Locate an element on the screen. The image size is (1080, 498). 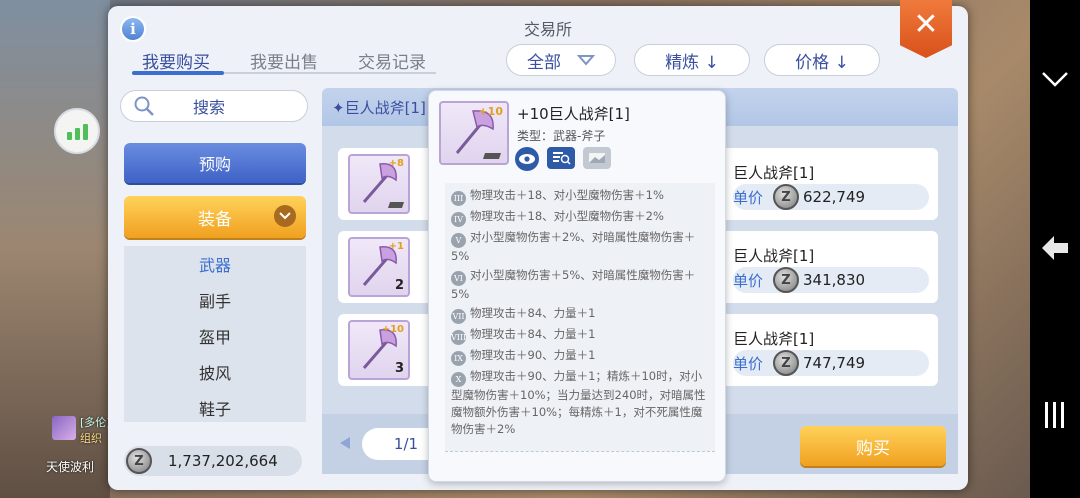
chat-avatar is located at coordinates (64, 428).